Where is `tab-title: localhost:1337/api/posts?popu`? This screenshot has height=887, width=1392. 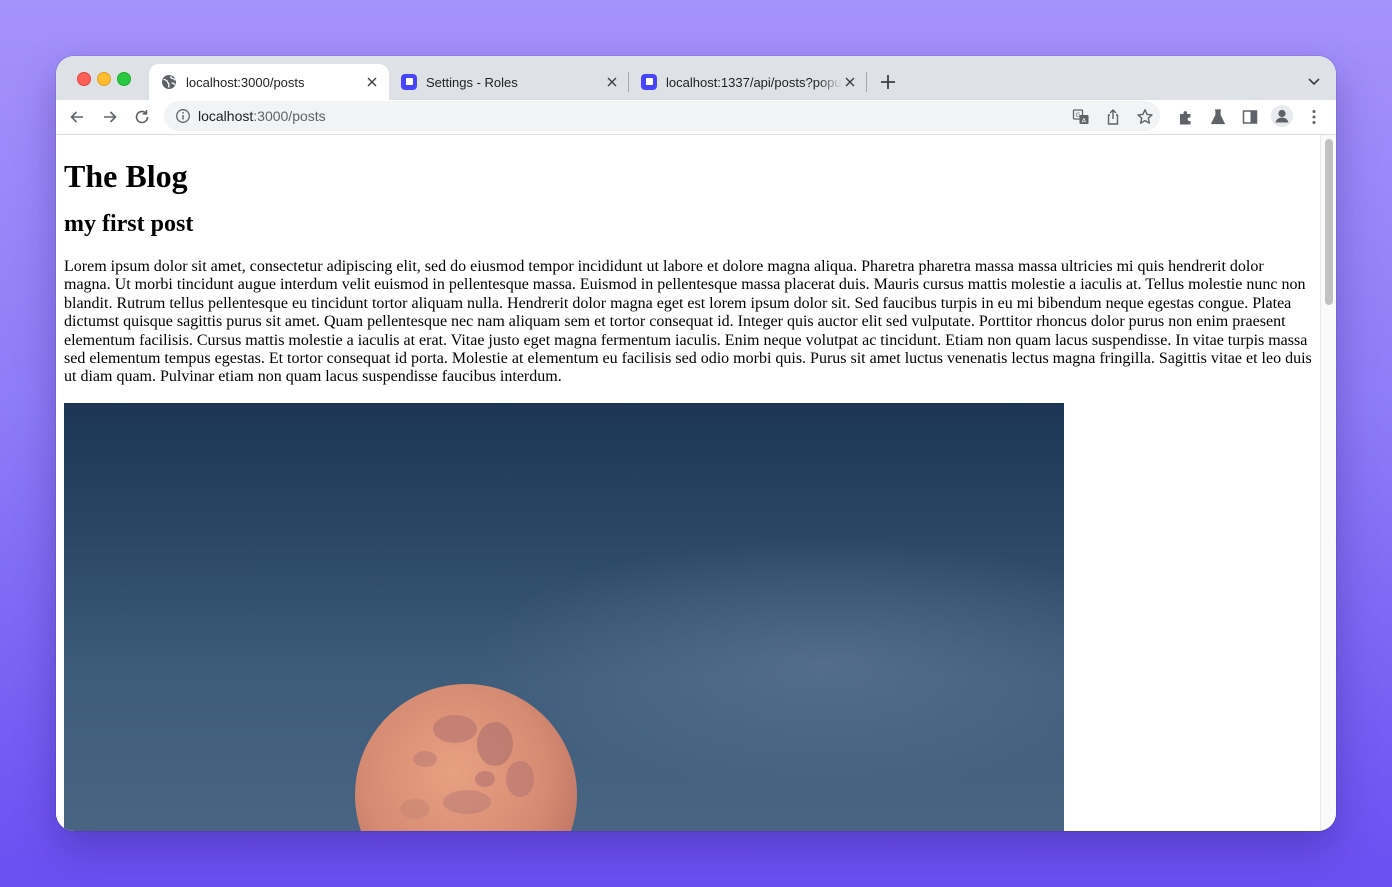 tab-title: localhost:1337/api/posts?popu is located at coordinates (754, 82).